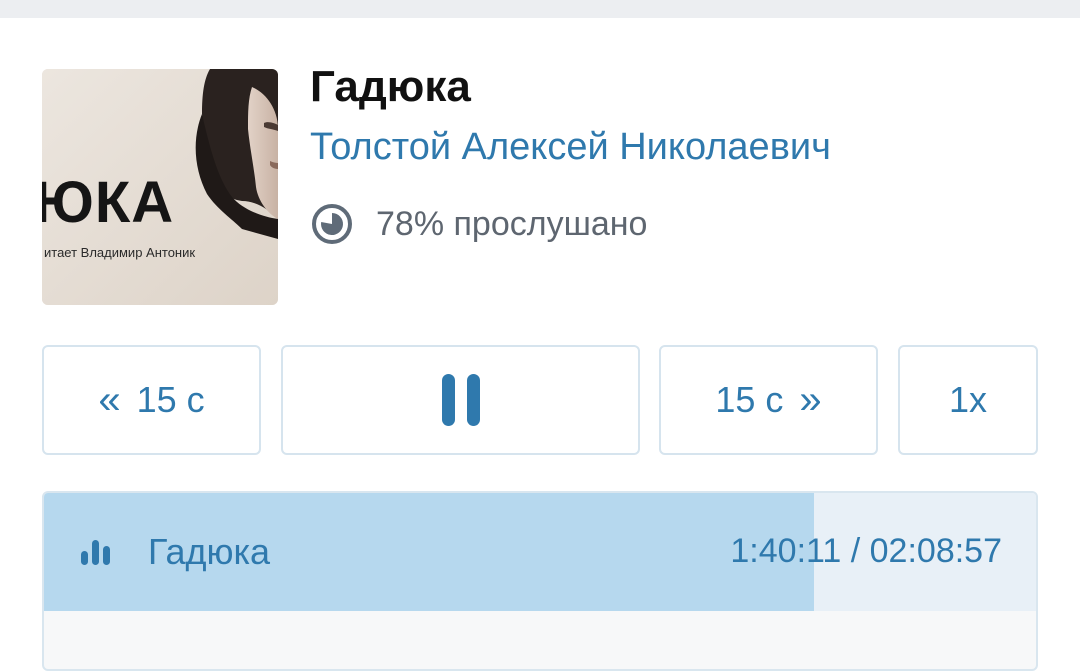 This screenshot has width=1080, height=671. I want to click on forward-15-button: 15 с », so click(768, 400).